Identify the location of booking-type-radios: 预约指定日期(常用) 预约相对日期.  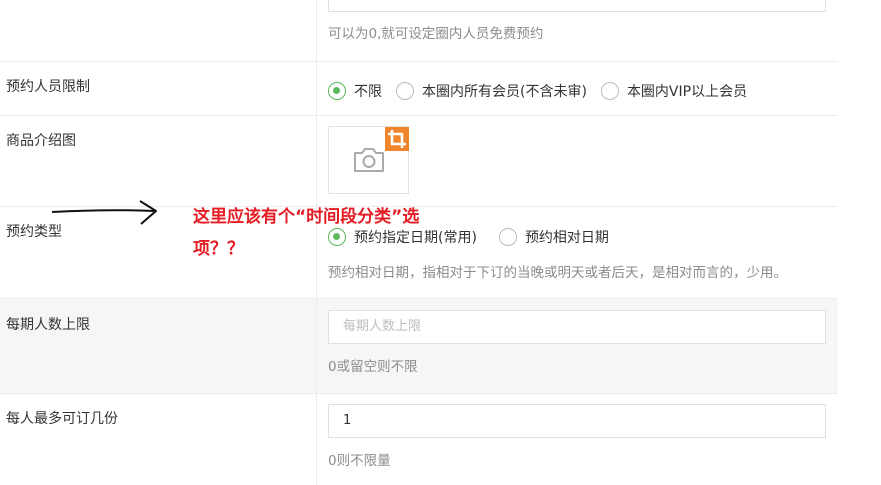
(475, 237).